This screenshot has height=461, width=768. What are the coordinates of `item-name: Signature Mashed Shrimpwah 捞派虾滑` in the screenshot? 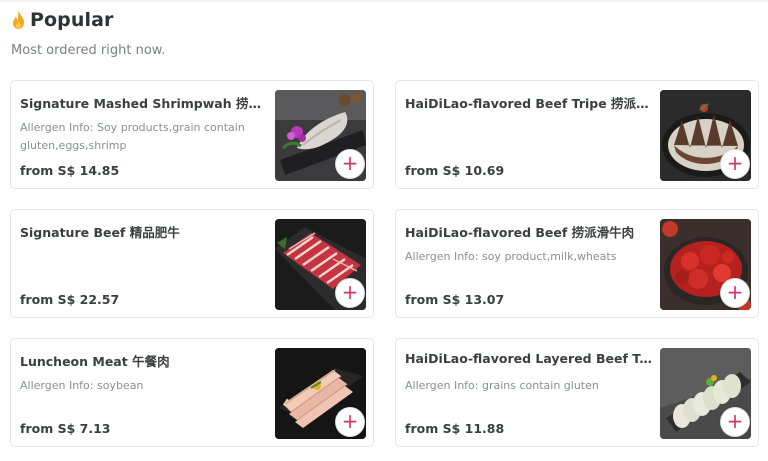 It's located at (144, 103).